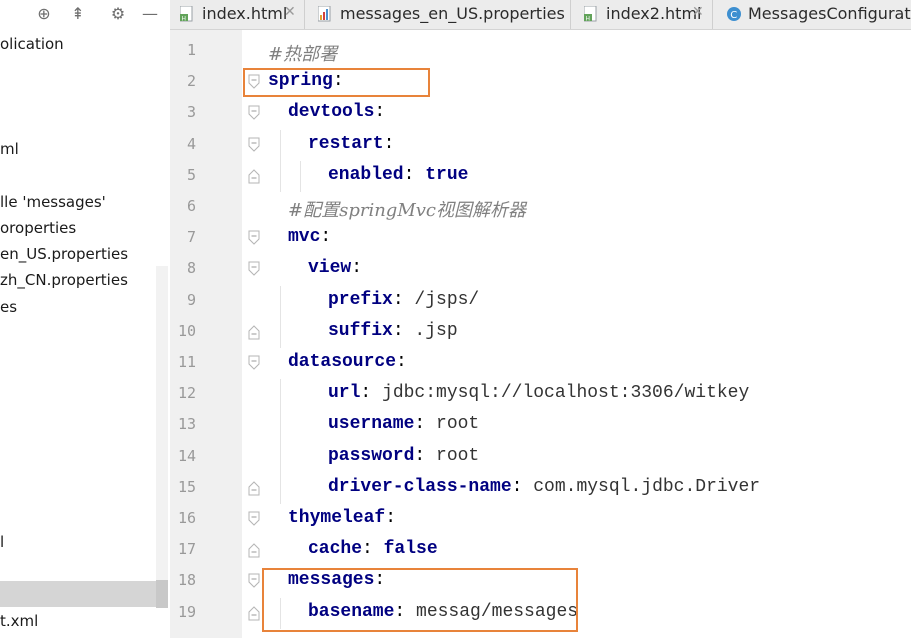 This screenshot has height=638, width=911. What do you see at coordinates (186, 424) in the screenshot?
I see `line-number: 13` at bounding box center [186, 424].